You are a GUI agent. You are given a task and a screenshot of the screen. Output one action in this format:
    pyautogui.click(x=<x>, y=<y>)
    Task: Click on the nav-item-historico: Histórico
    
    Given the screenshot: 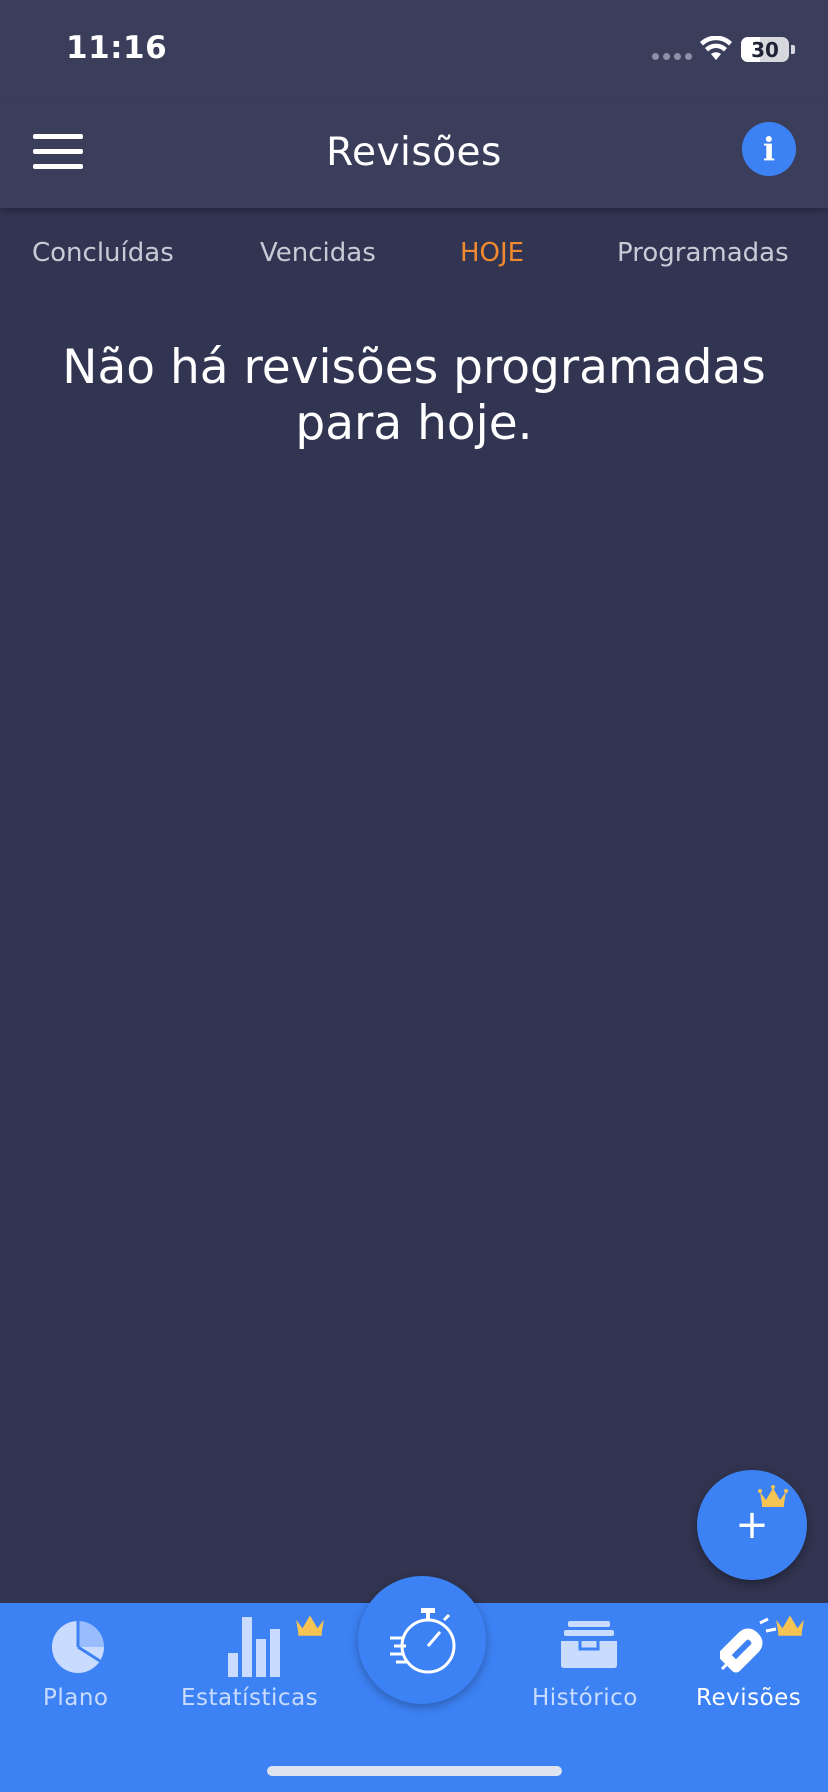 What is the action you would take?
    pyautogui.click(x=590, y=1663)
    